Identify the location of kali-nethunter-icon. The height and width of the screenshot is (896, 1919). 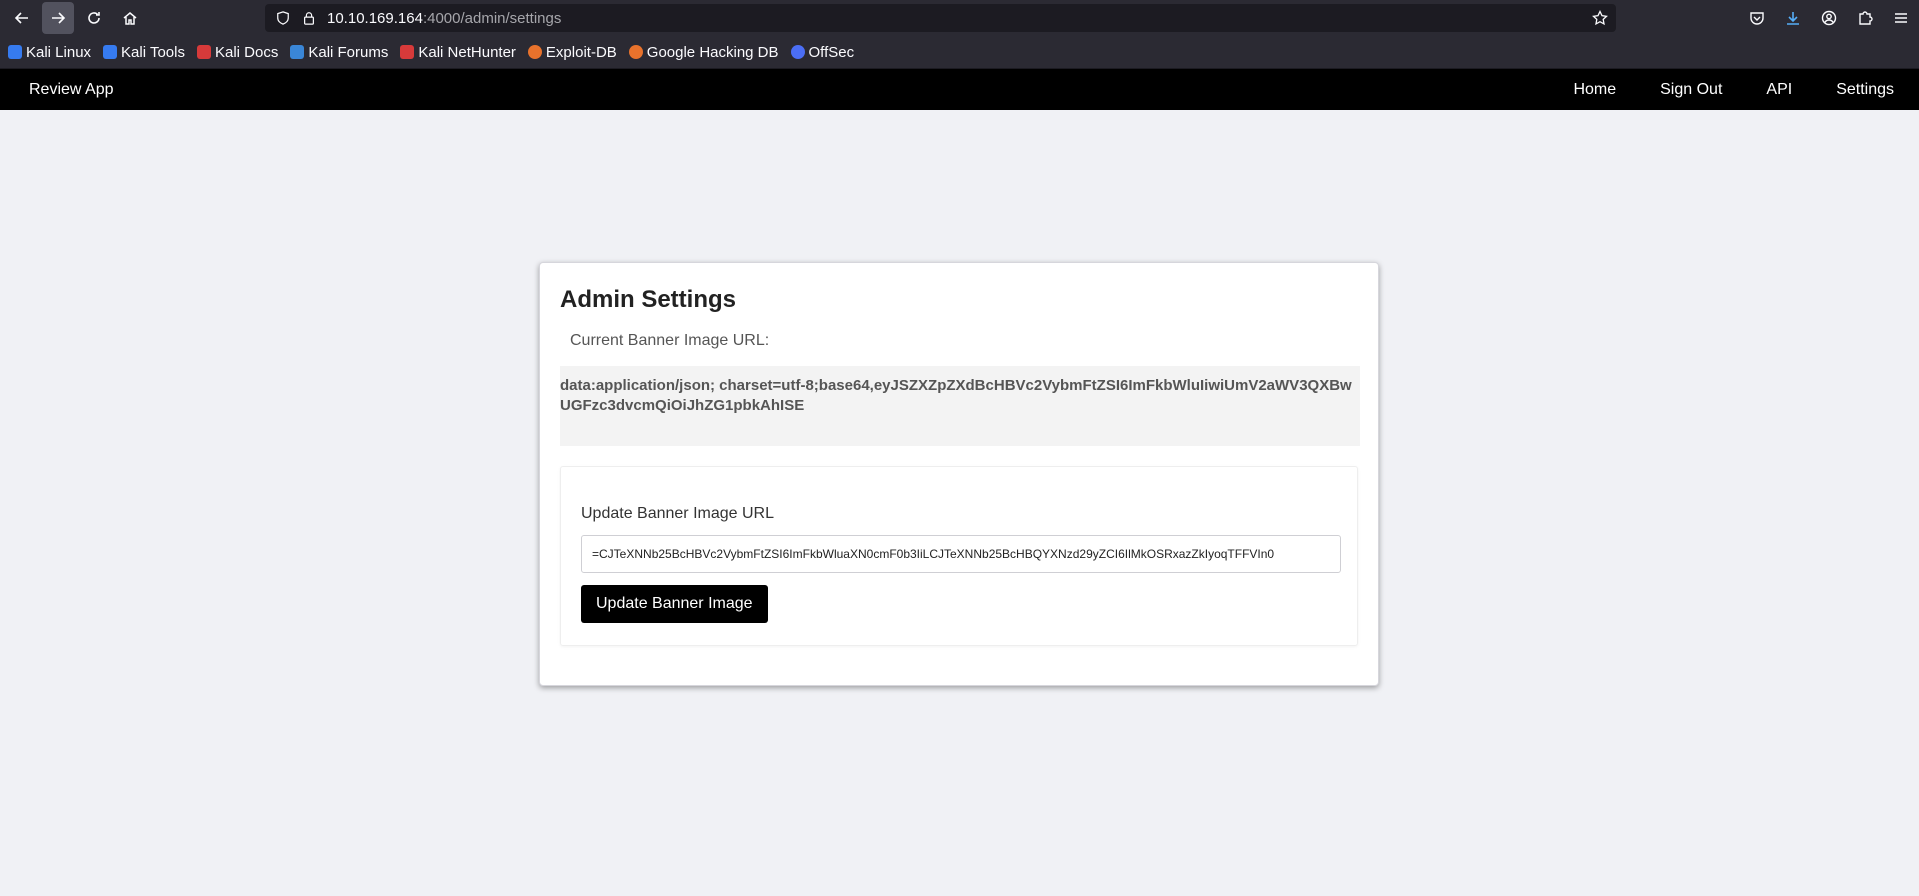
(407, 52).